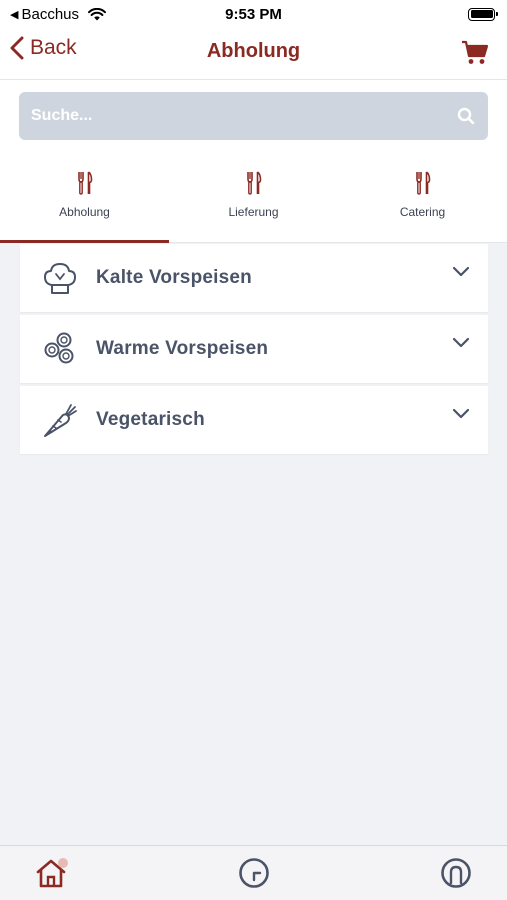  I want to click on status-carrier: Bacchus, so click(50, 14).